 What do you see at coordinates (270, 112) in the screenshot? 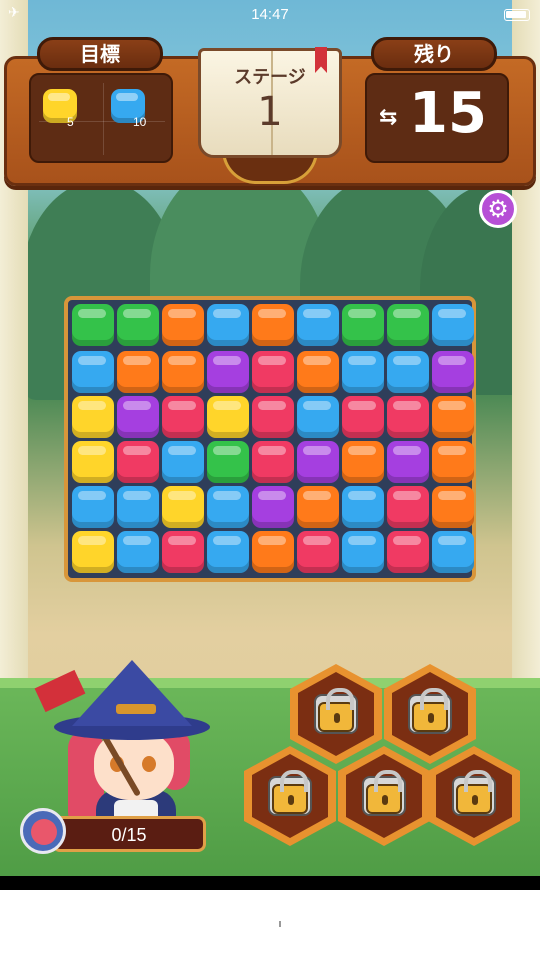
I see `stage-number: 1` at bounding box center [270, 112].